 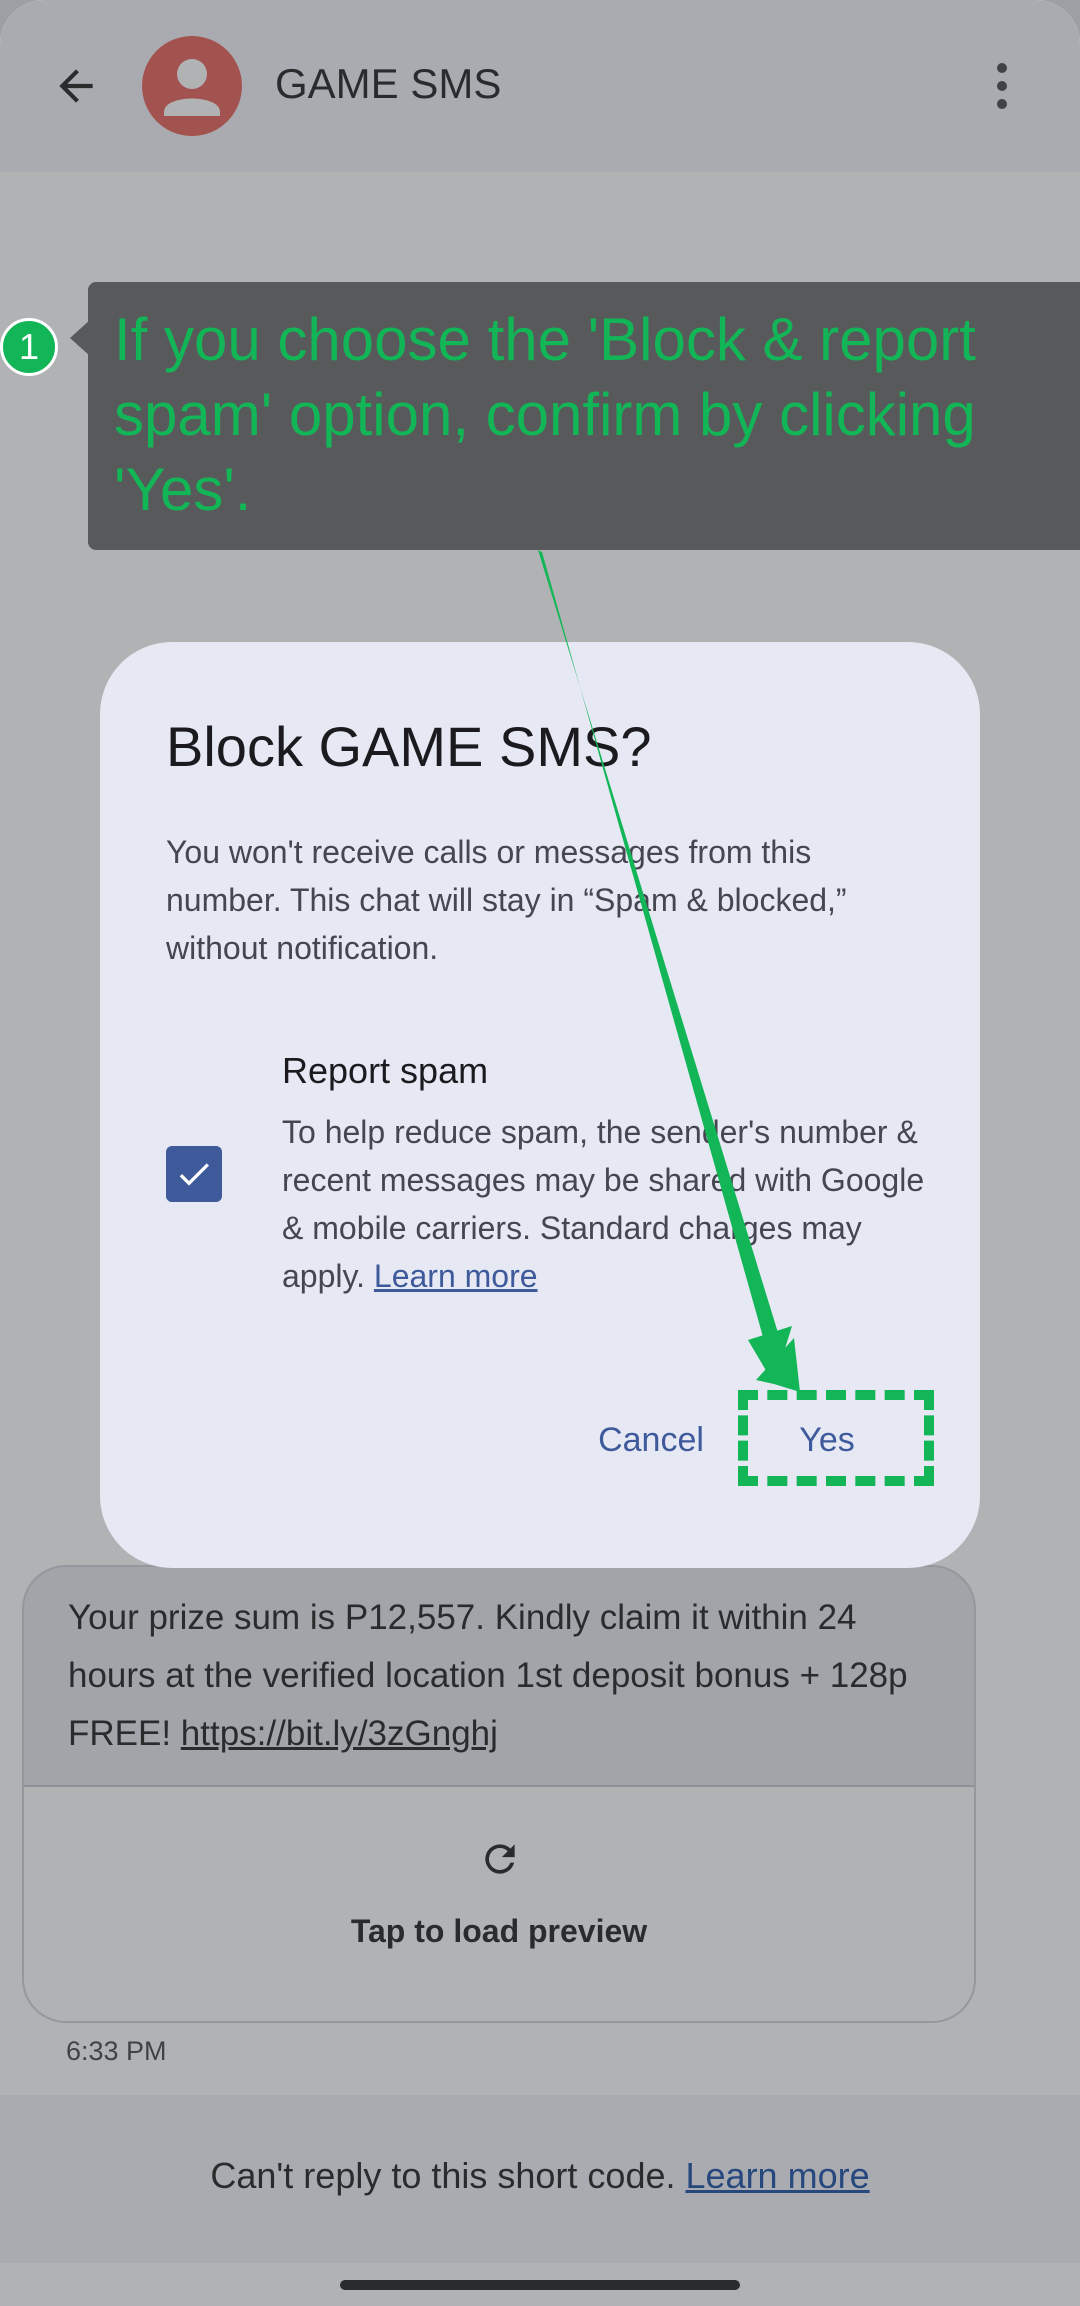 I want to click on tooltip-pointer, so click(x=80, y=338).